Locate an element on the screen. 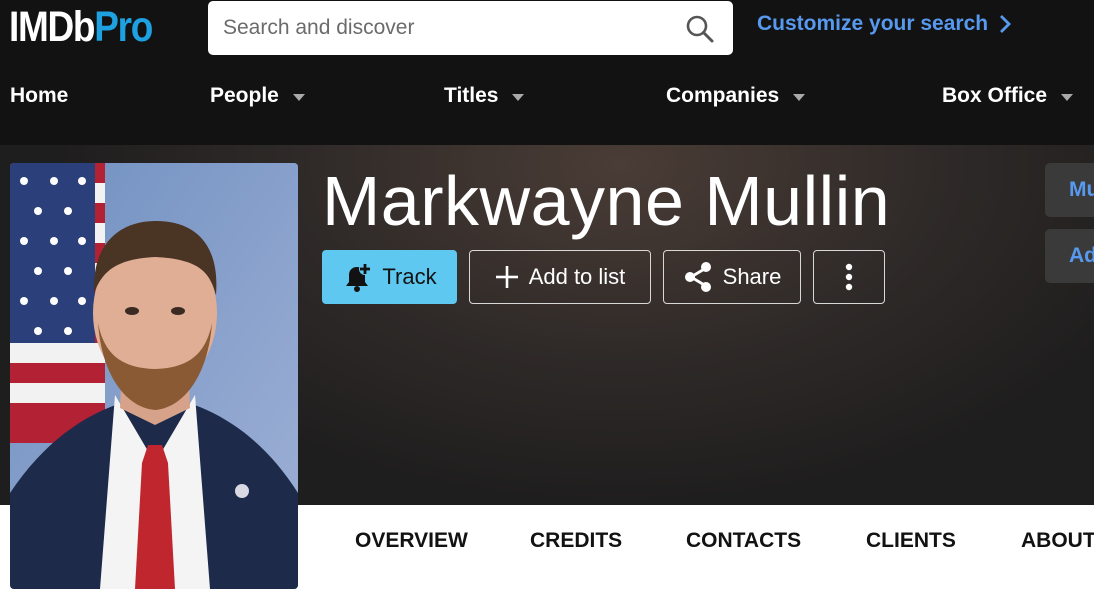 This screenshot has width=1094, height=596. share-icon is located at coordinates (697, 277).